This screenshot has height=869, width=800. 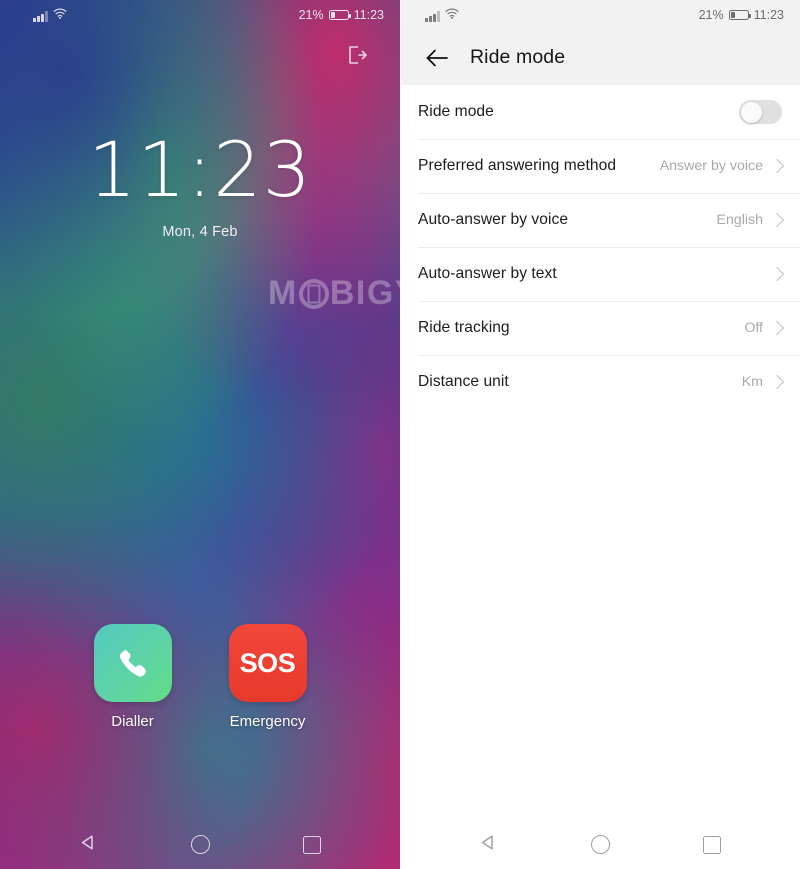 I want to click on lockscreen-status-bar: 21% 11:23, so click(x=200, y=15).